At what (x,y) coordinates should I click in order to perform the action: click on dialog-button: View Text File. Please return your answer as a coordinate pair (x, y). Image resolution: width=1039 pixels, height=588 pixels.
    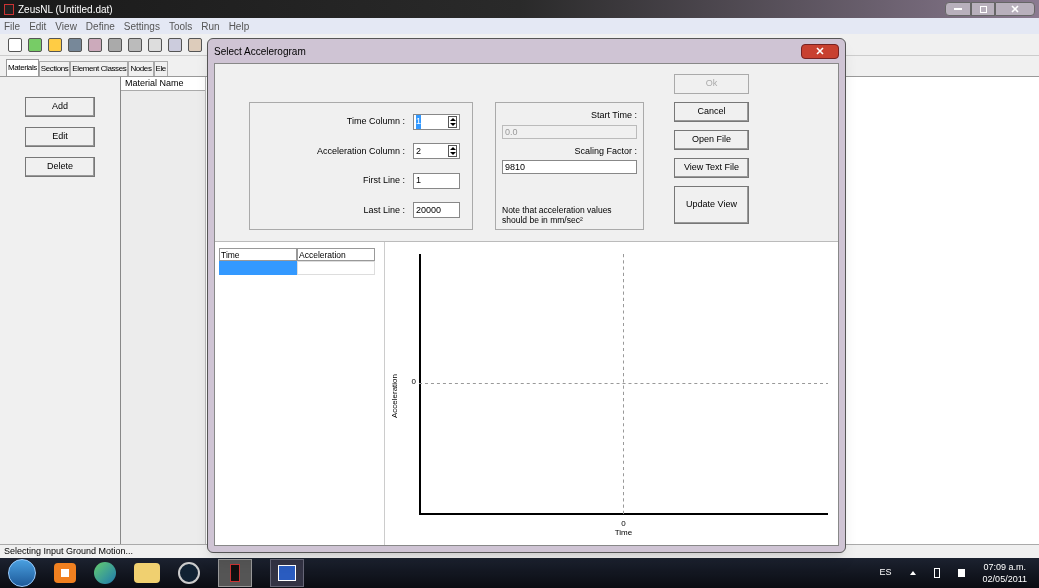
    Looking at the image, I should click on (711, 168).